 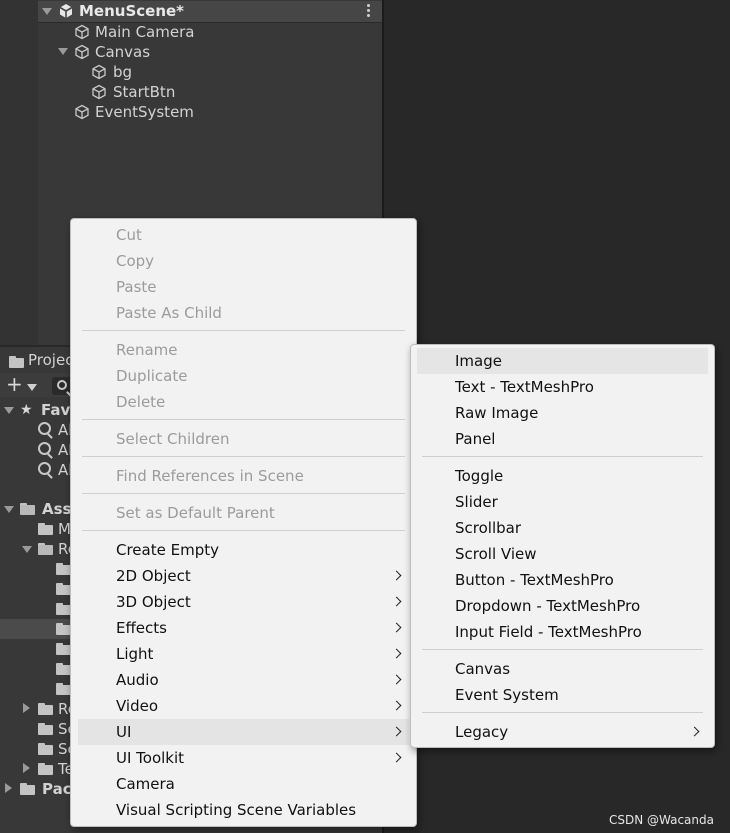 What do you see at coordinates (562, 632) in the screenshot?
I see `submenu-item-input-field-textmeshpro: Input Field - TextMeshPro` at bounding box center [562, 632].